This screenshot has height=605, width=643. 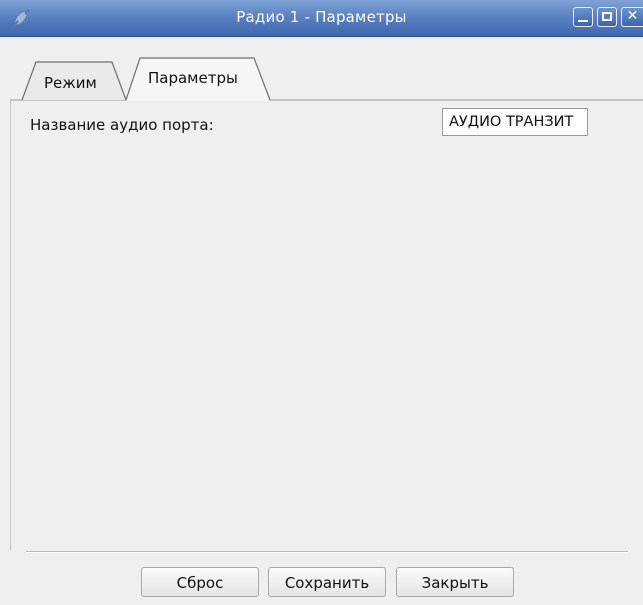 I want to click on maximize-icon, so click(x=607, y=16).